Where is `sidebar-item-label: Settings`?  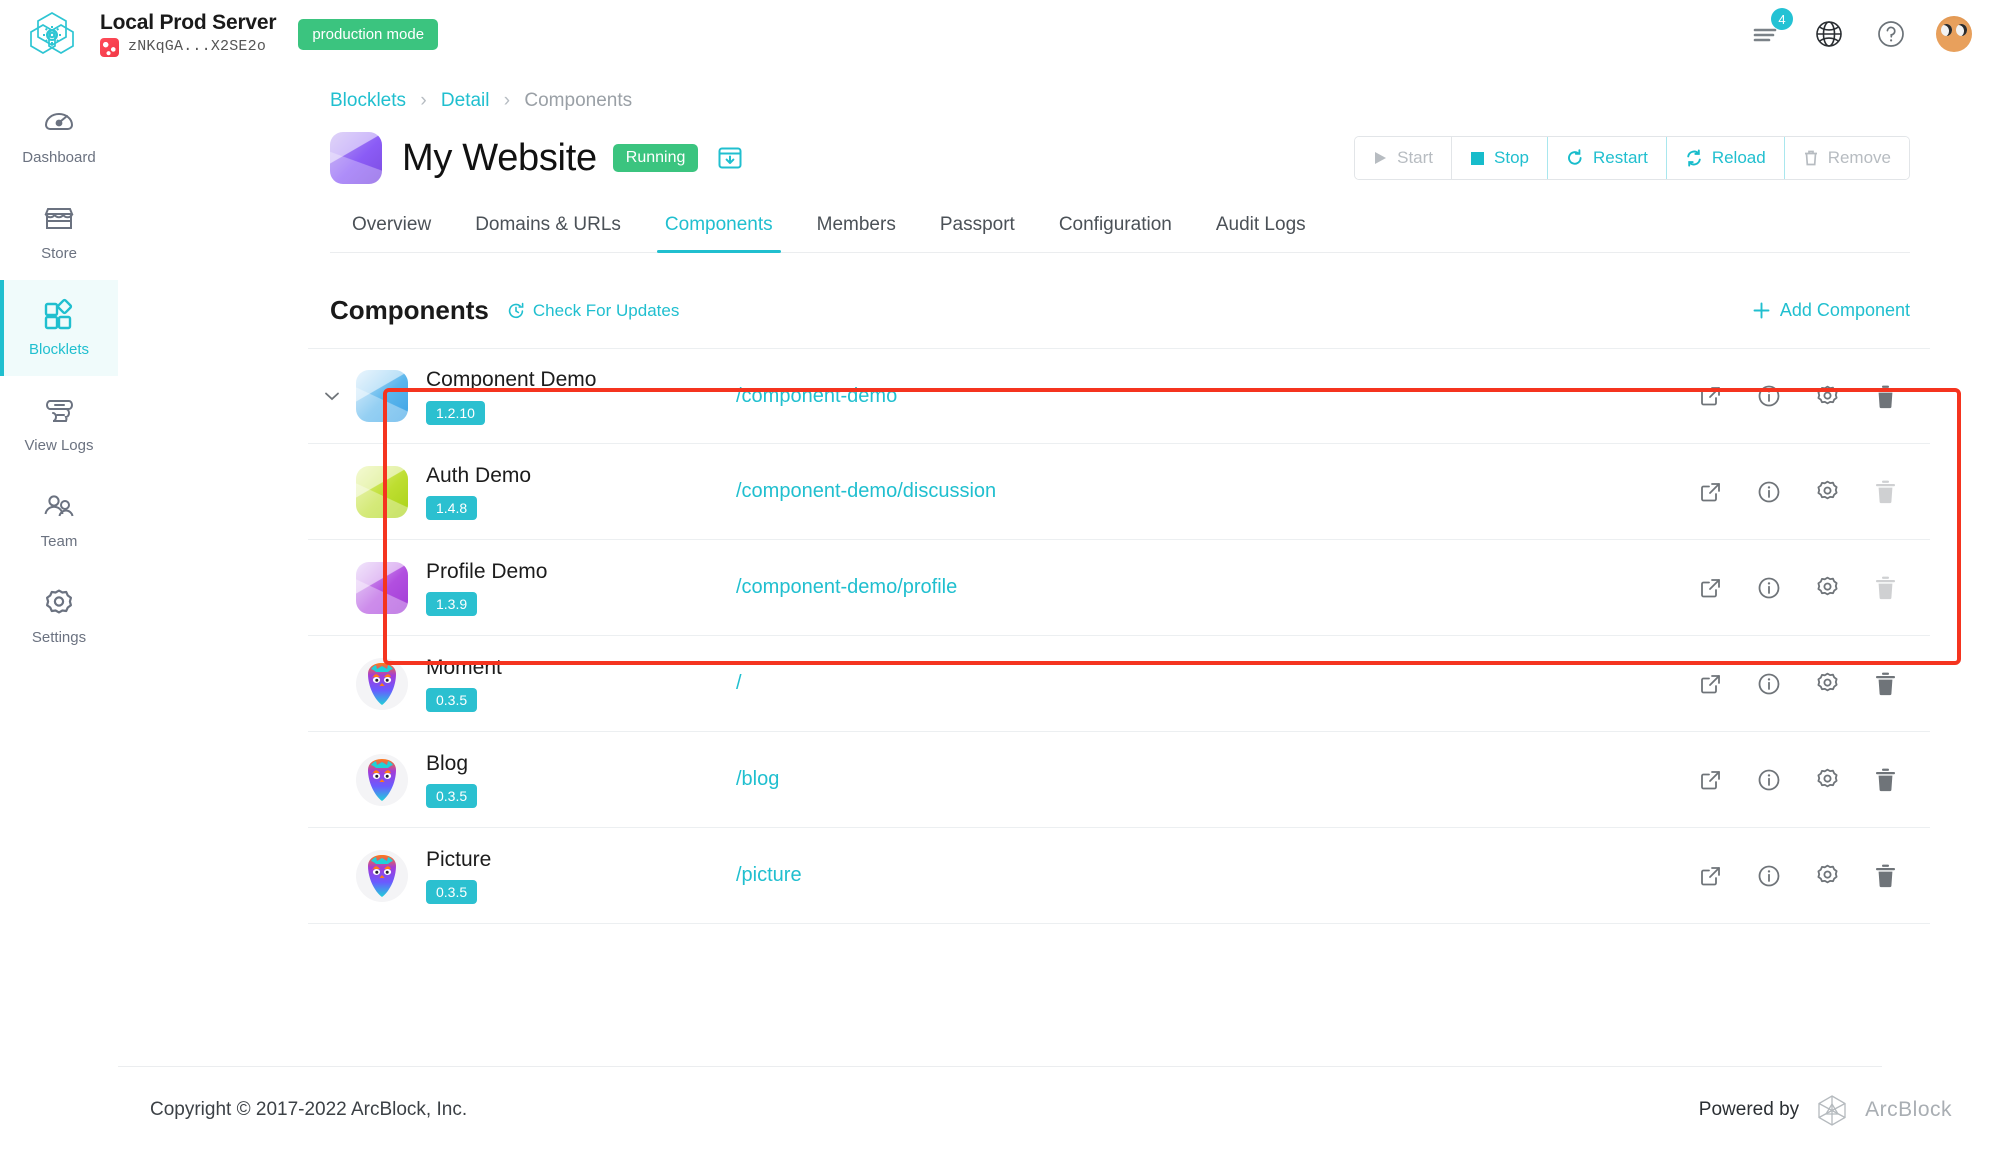 sidebar-item-label: Settings is located at coordinates (59, 637).